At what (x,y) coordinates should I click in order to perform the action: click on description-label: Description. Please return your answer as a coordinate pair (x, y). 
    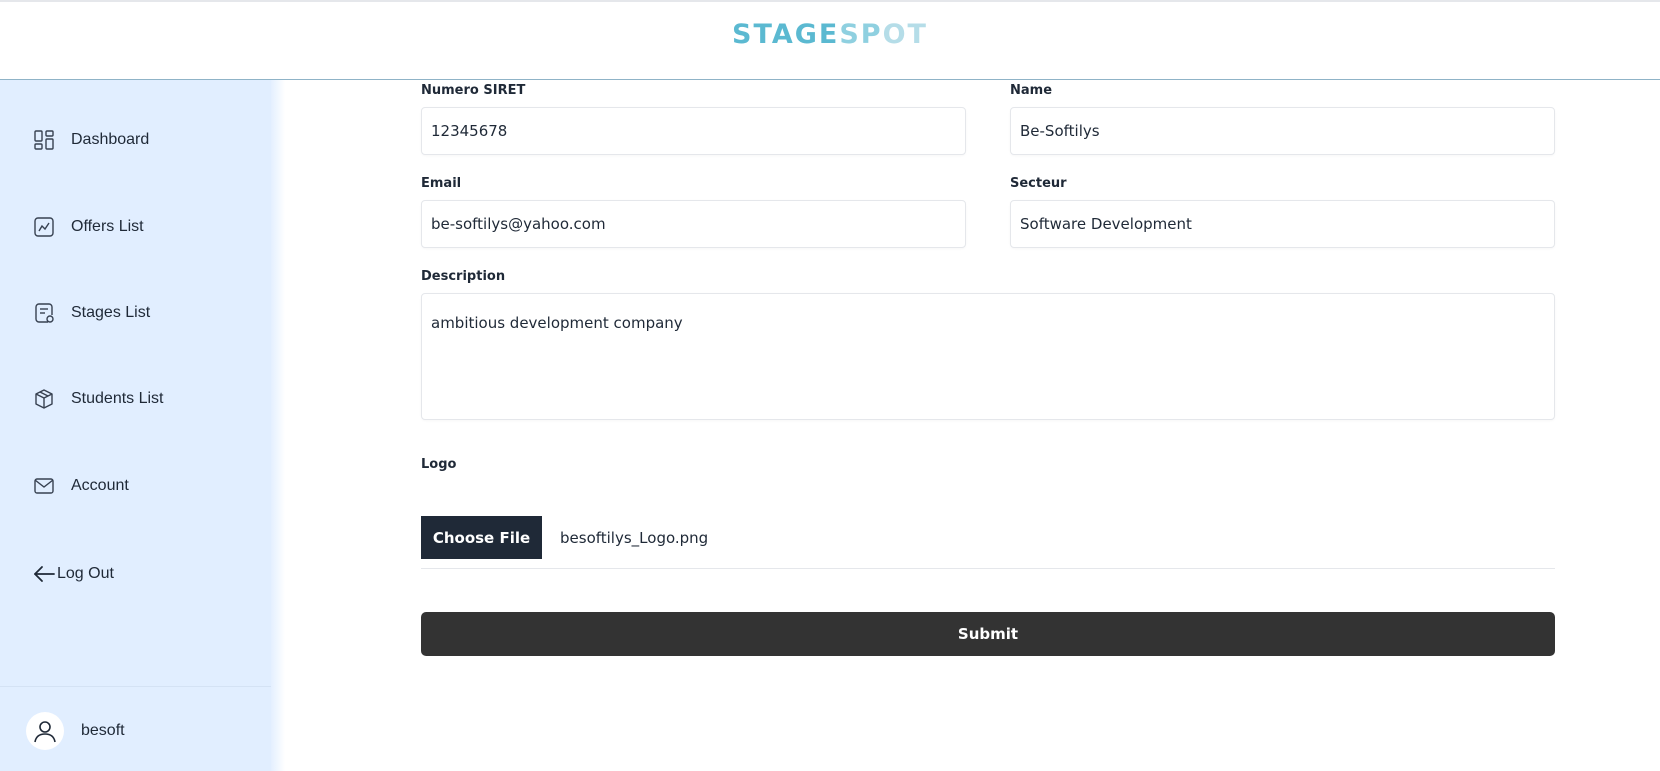
    Looking at the image, I should click on (463, 276).